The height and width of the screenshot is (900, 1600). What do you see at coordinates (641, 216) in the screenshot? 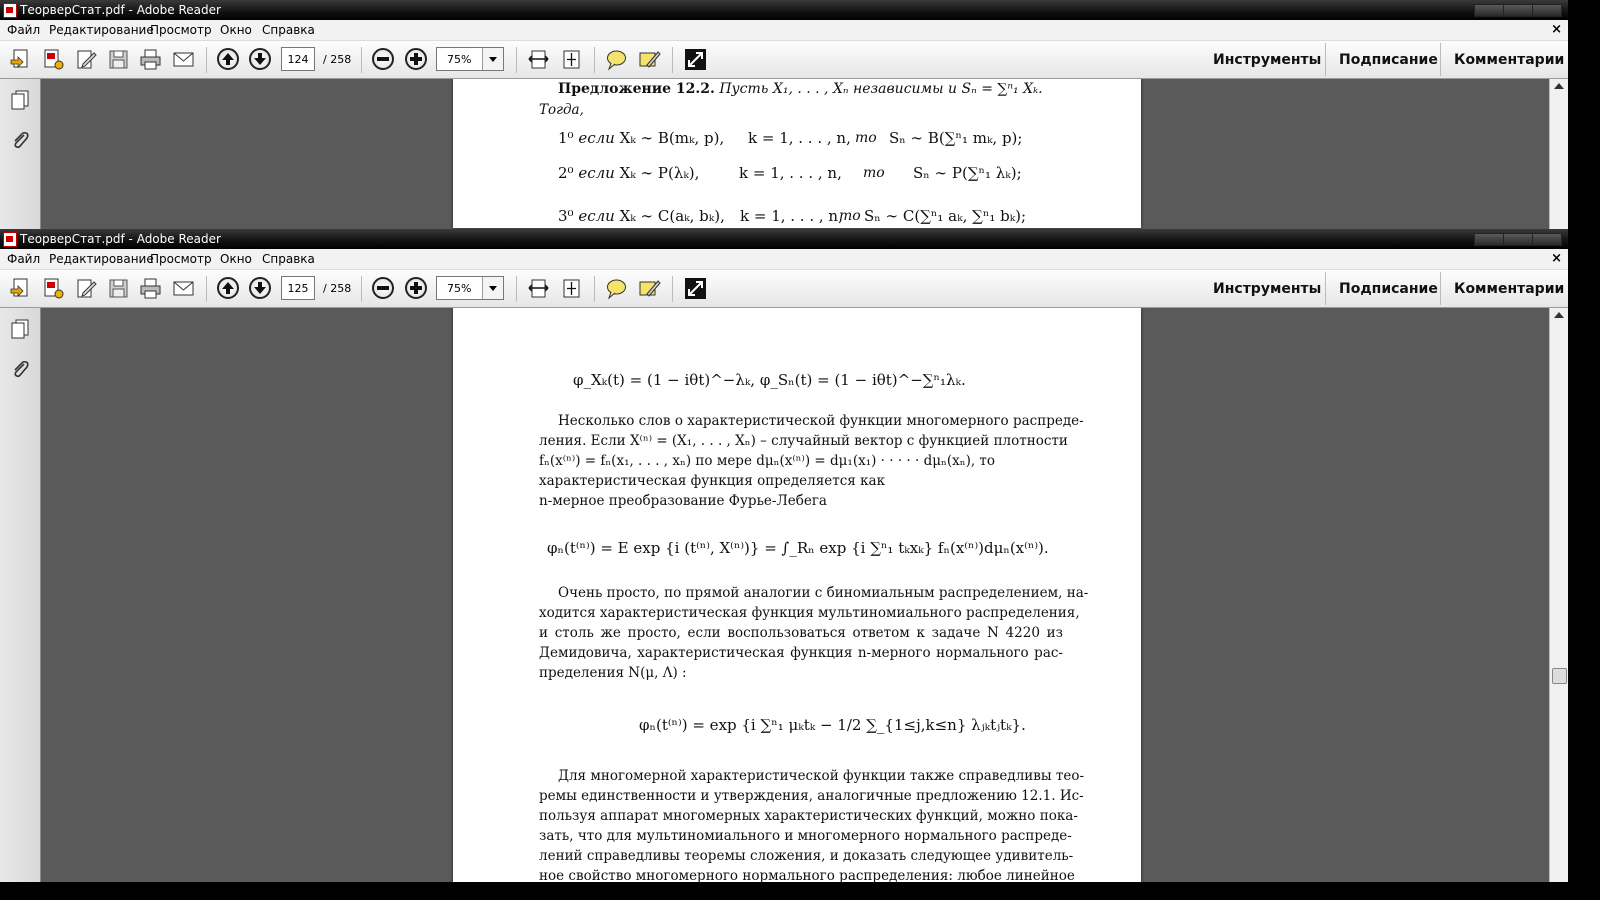
I see `item-3: 3⁰ если Xₖ ∼ C(aₖ, bₖ),` at bounding box center [641, 216].